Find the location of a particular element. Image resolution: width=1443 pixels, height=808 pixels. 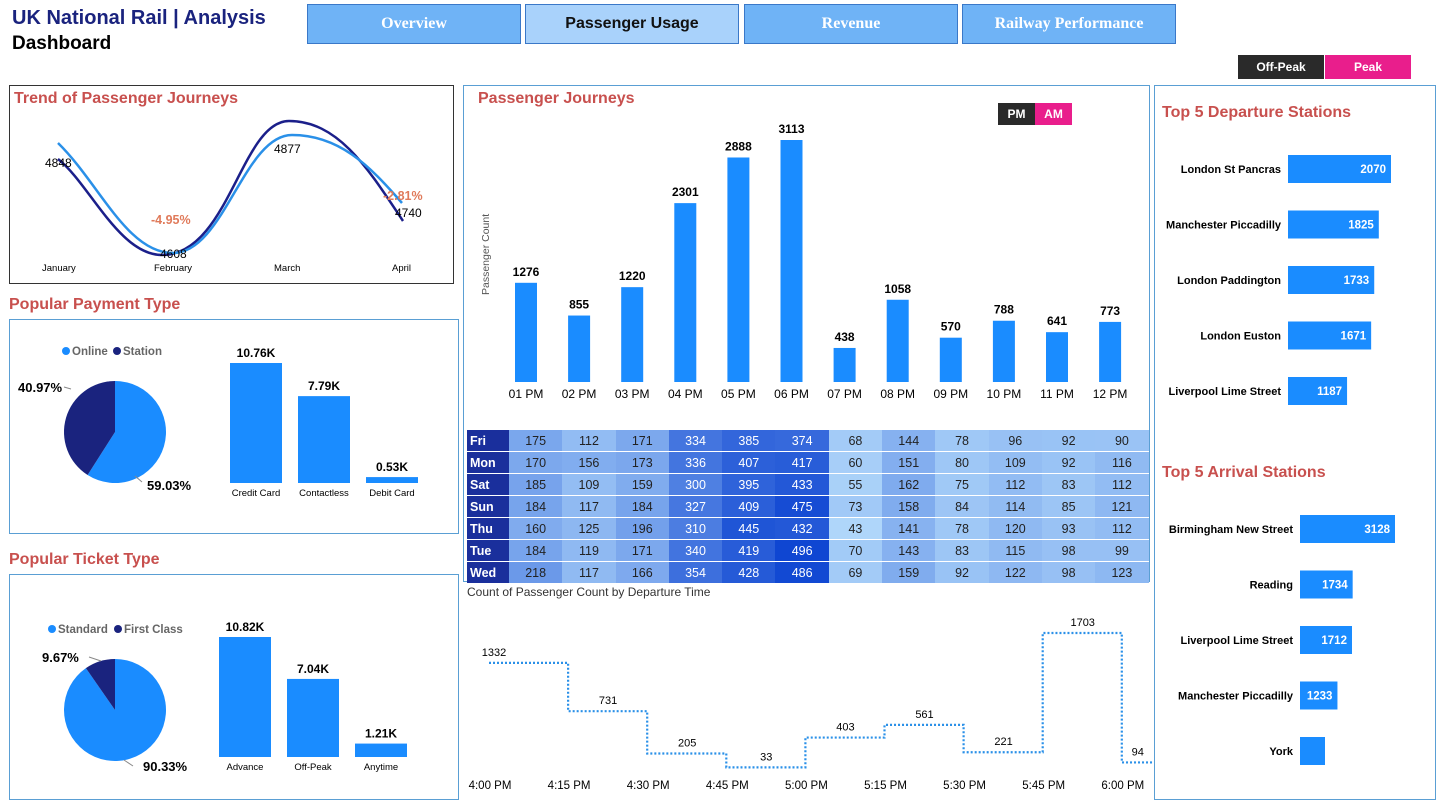

heatmap-cell: 407 is located at coordinates (749, 462).